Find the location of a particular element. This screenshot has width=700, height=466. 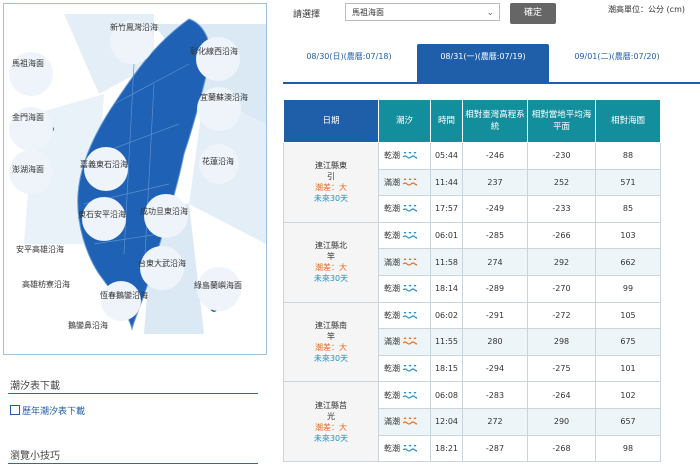

twvd-height: -246 is located at coordinates (495, 156).